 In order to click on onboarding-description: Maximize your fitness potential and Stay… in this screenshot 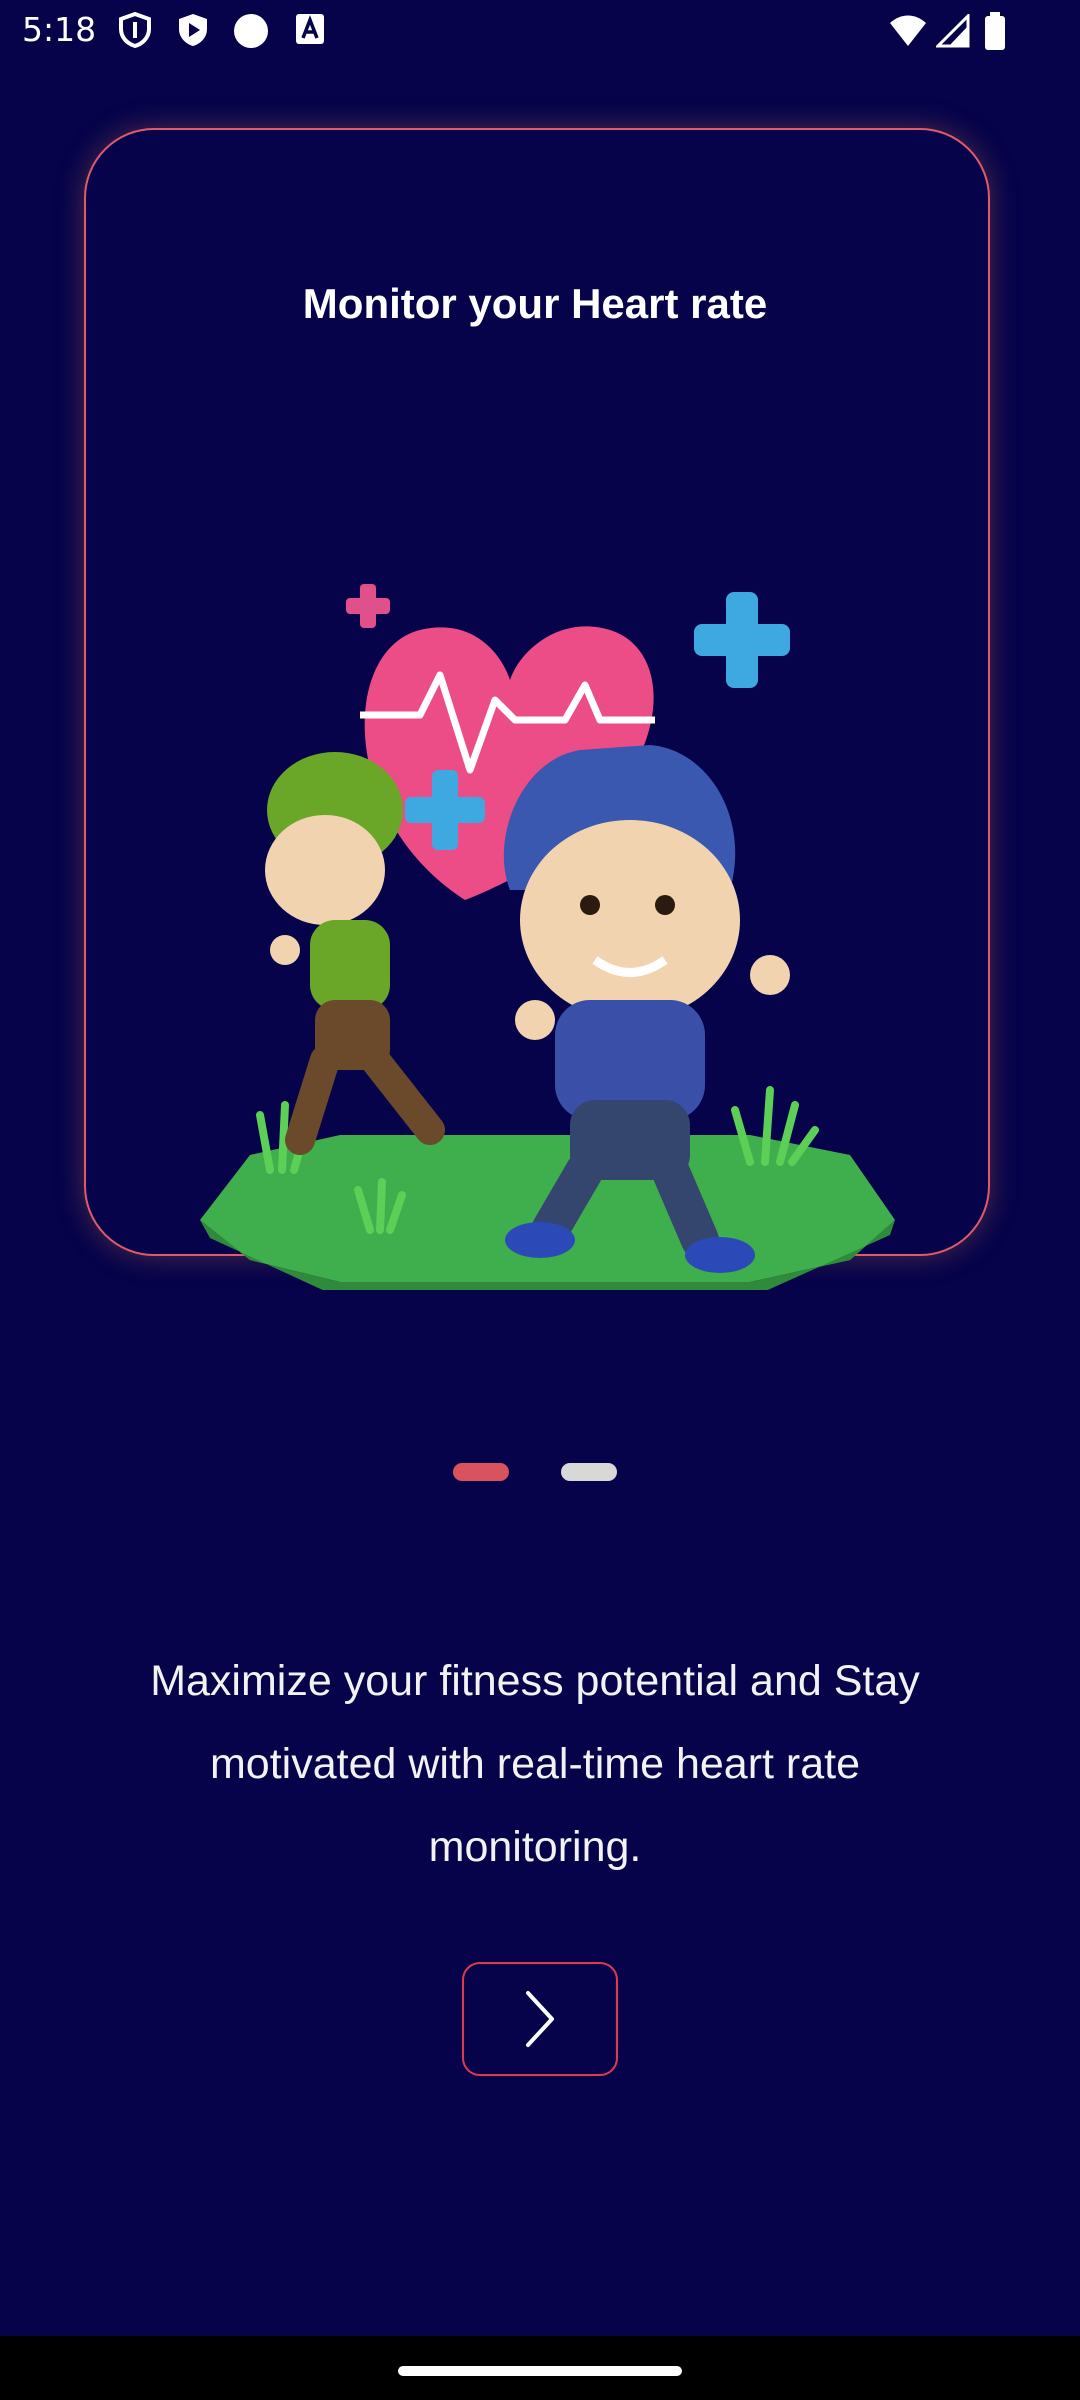, I will do `click(535, 1764)`.